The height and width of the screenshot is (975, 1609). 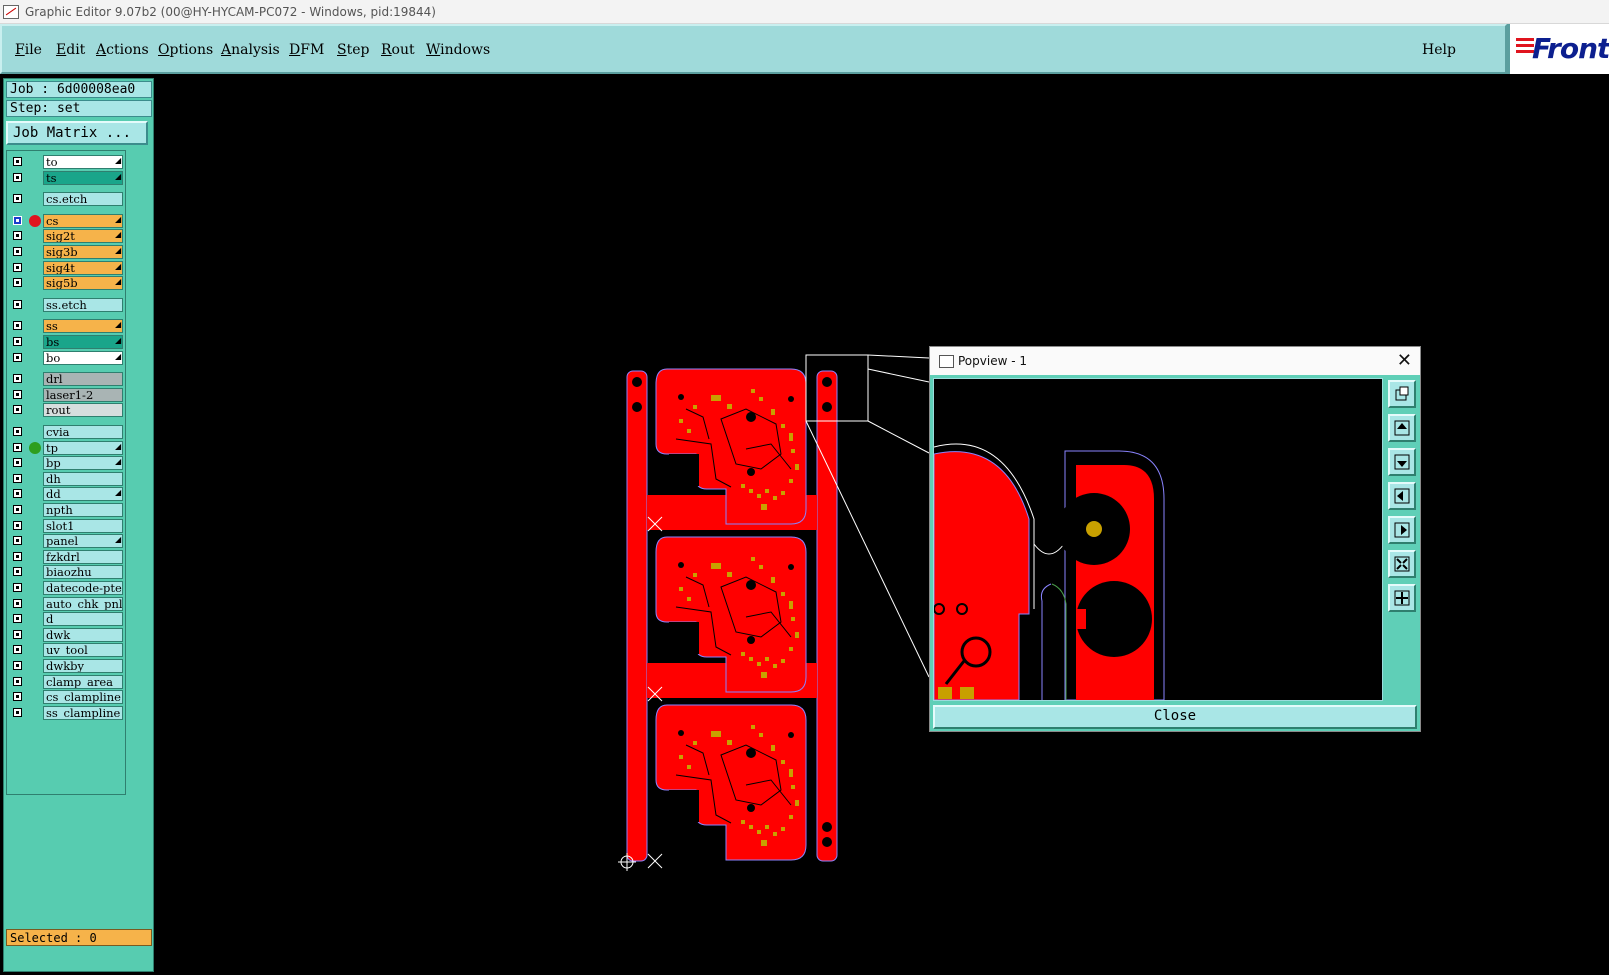 I want to click on popview-zoom-view, so click(x=1158, y=539).